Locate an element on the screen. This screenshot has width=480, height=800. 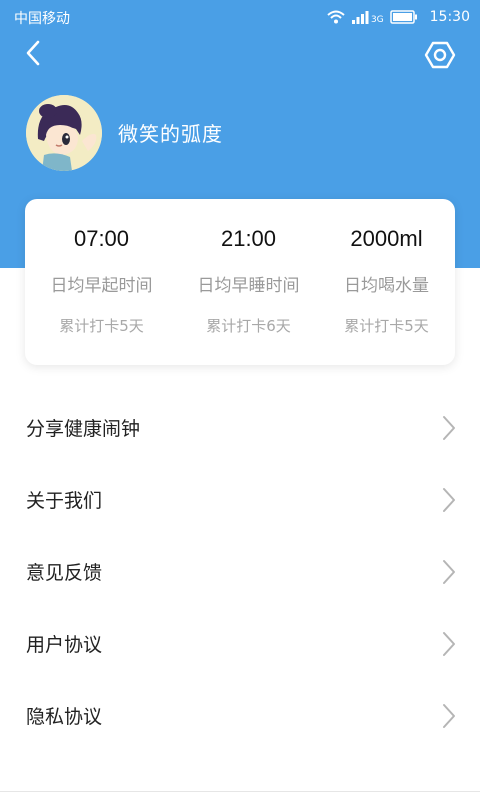
cartoon-avatar-image is located at coordinates (64, 133).